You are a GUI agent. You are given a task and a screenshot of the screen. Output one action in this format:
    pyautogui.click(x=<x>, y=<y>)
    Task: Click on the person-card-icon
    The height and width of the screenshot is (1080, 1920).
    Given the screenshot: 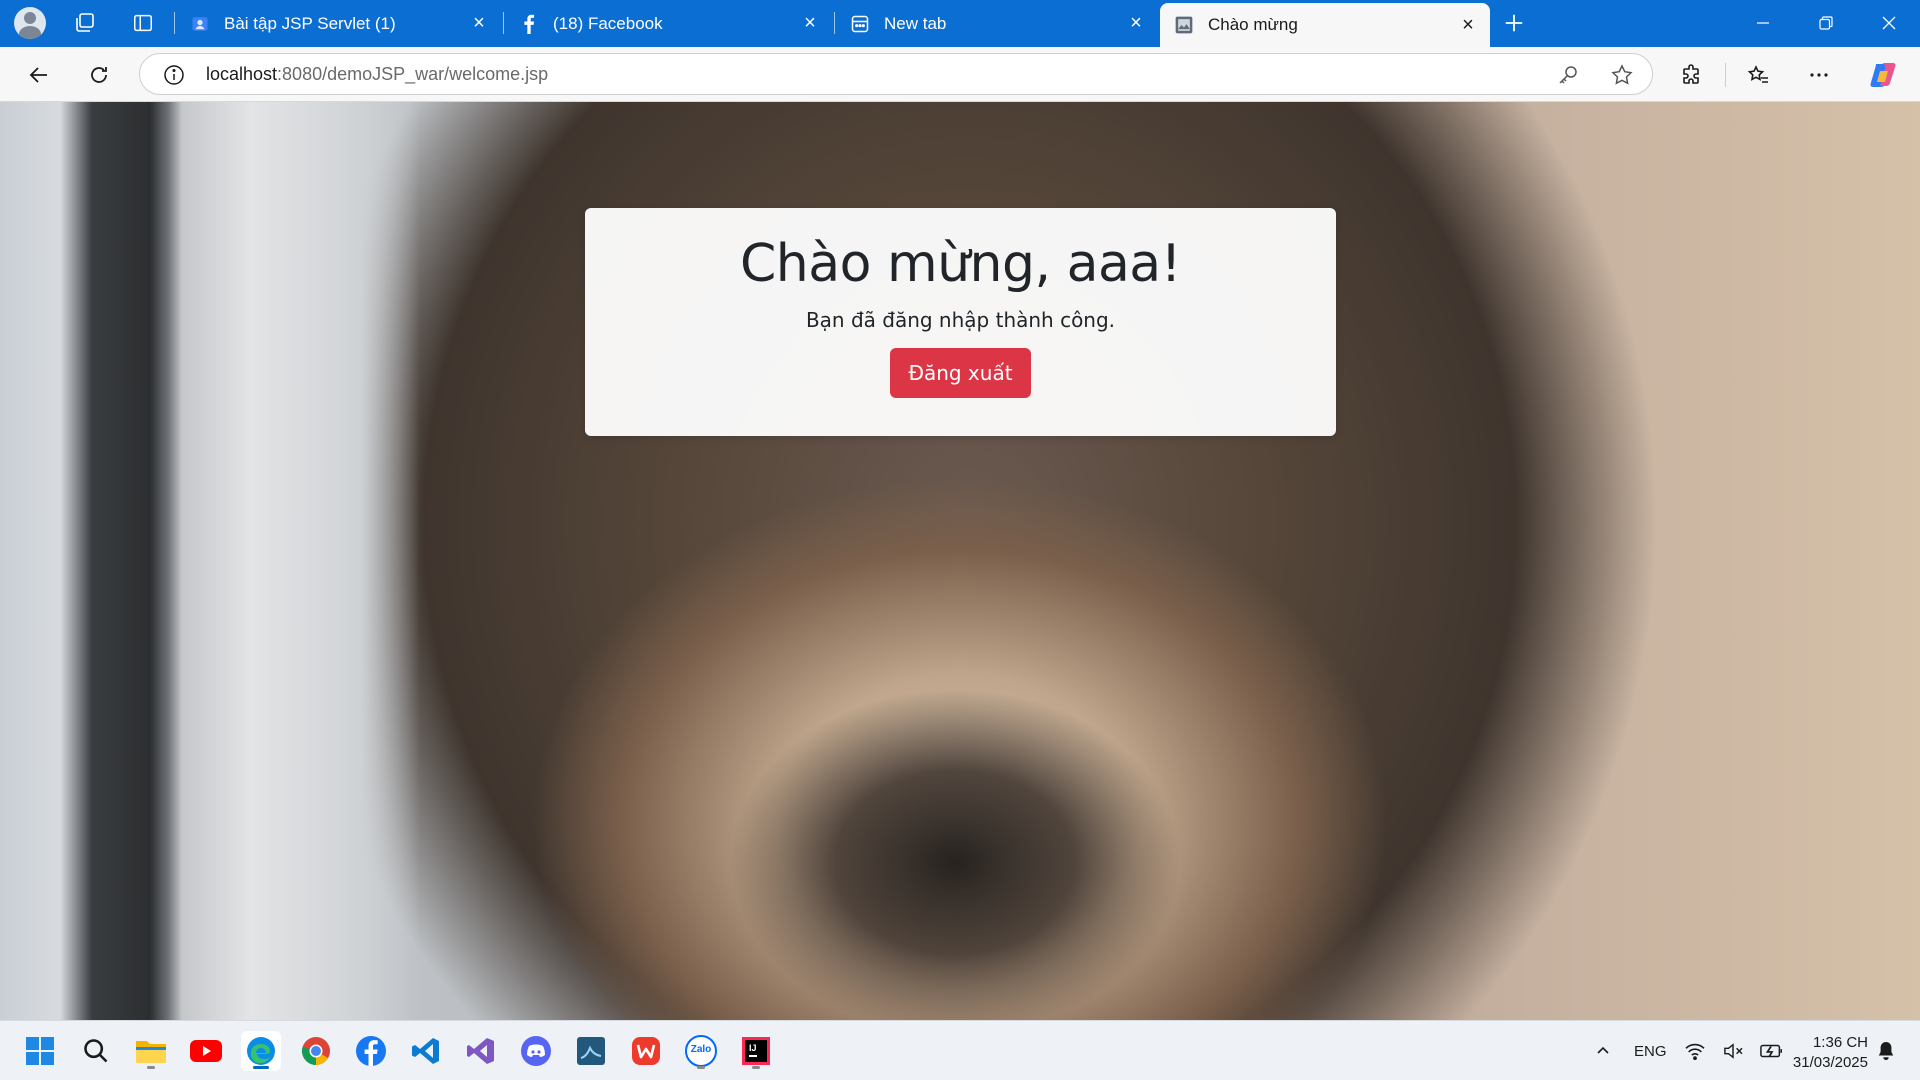 What is the action you would take?
    pyautogui.click(x=200, y=24)
    